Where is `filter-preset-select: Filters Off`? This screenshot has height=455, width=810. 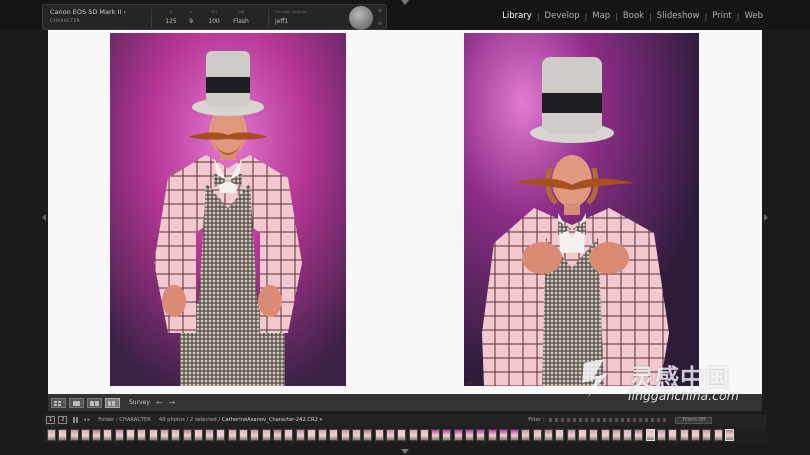
filter-preset-select: Filters Off is located at coordinates (694, 420).